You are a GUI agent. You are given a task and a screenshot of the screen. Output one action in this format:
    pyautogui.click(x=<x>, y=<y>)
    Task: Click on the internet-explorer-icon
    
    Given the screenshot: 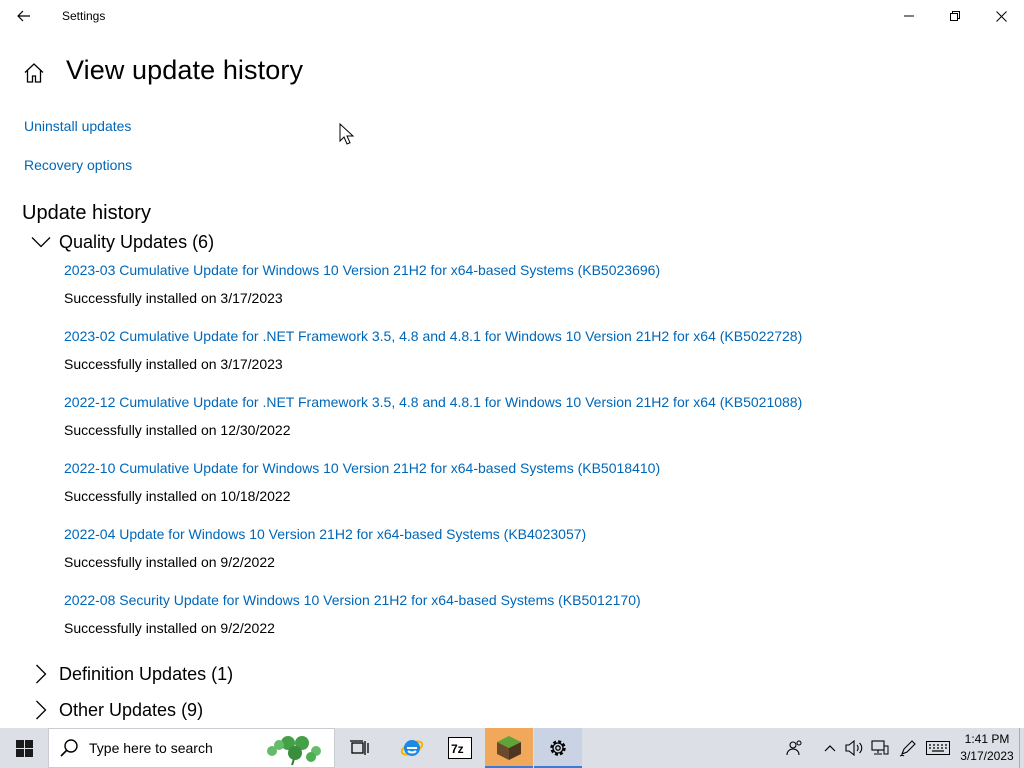 What is the action you would take?
    pyautogui.click(x=412, y=748)
    